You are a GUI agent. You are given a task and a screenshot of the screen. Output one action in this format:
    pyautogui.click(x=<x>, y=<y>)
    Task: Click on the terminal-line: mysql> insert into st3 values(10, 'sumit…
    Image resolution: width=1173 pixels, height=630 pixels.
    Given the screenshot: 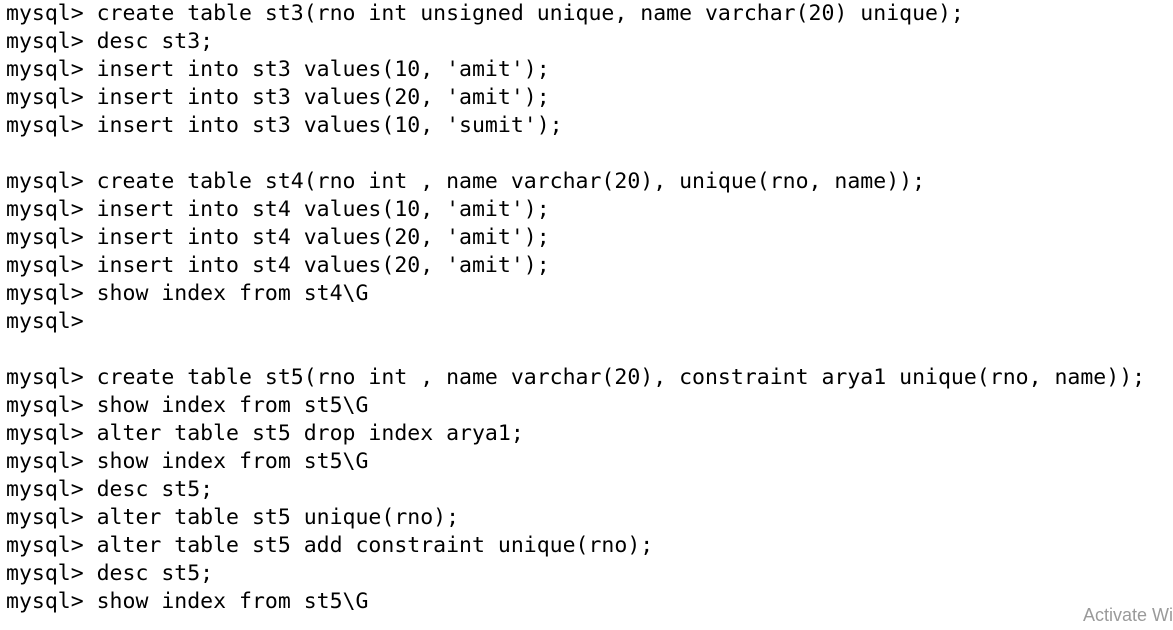 What is the action you would take?
    pyautogui.click(x=589, y=126)
    